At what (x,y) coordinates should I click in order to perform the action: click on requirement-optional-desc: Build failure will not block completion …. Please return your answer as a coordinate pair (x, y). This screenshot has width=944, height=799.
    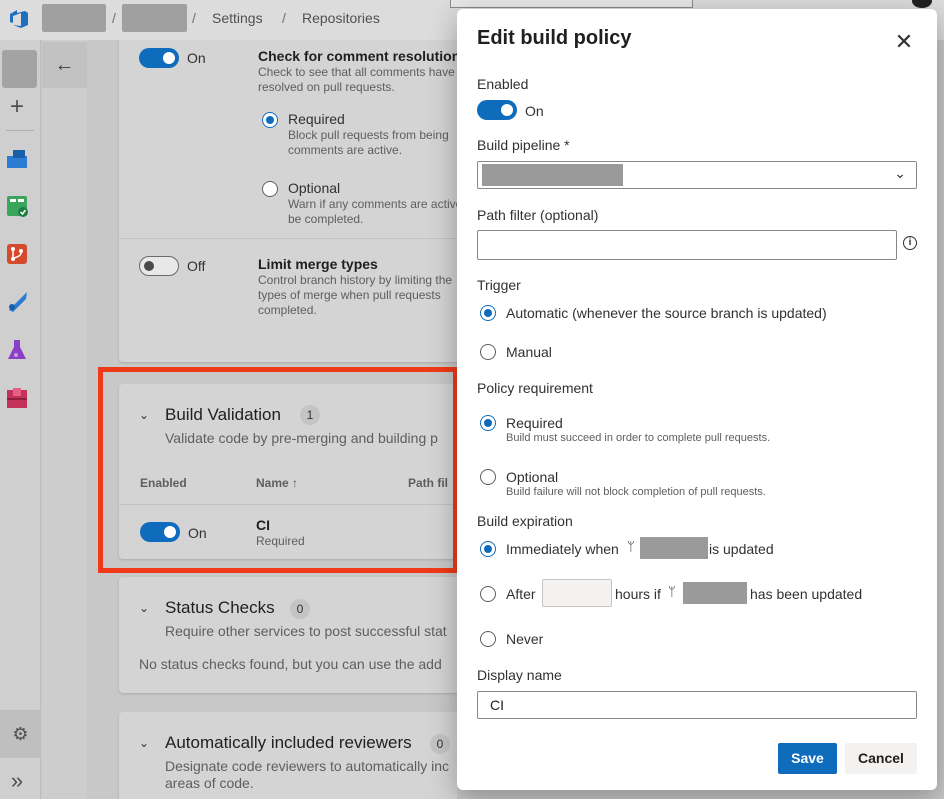
    Looking at the image, I should click on (636, 492).